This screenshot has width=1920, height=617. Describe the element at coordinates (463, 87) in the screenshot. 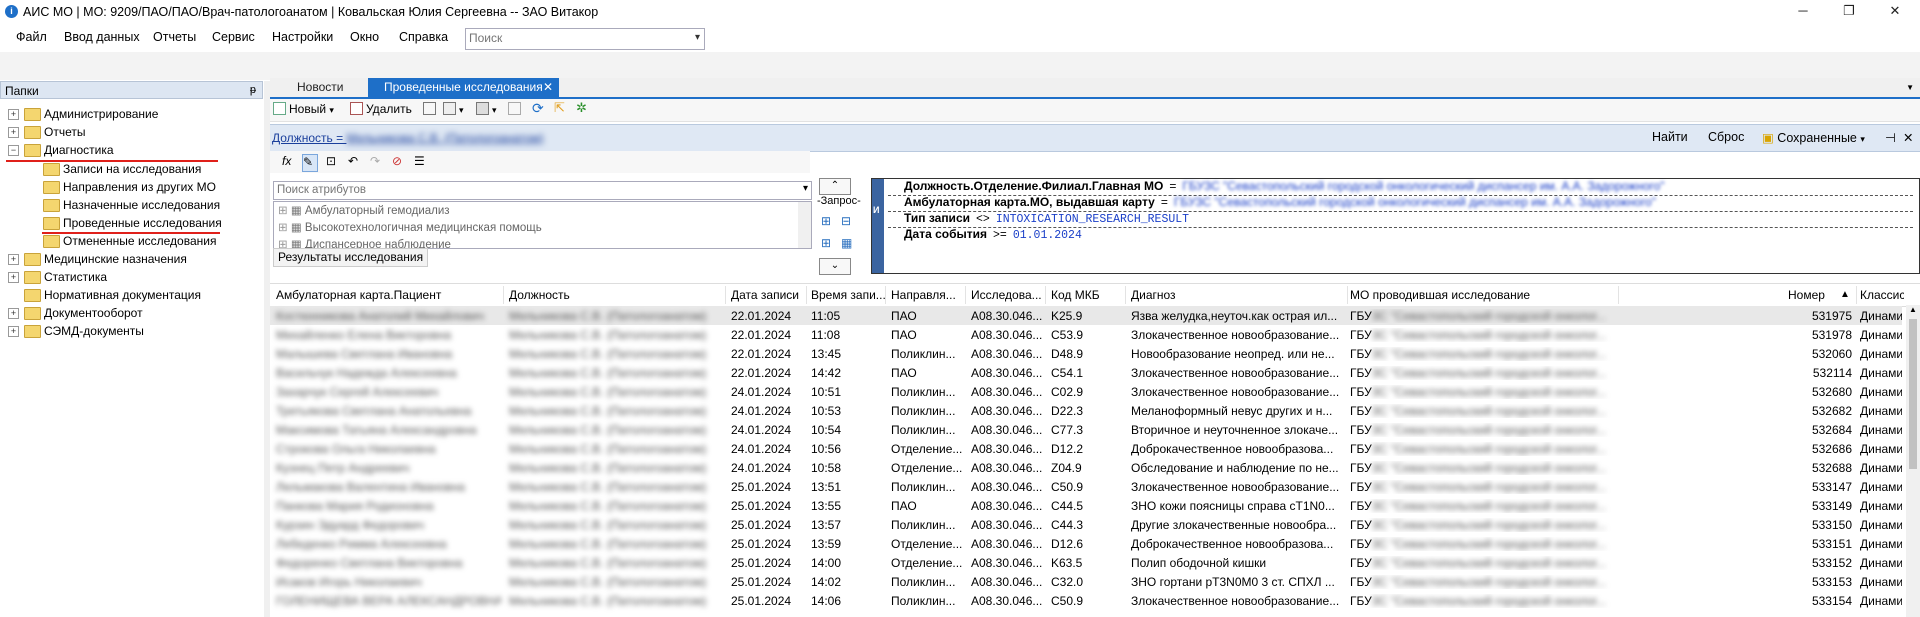

I see `tab-completed-research: Проведенные исследования ✕` at that location.